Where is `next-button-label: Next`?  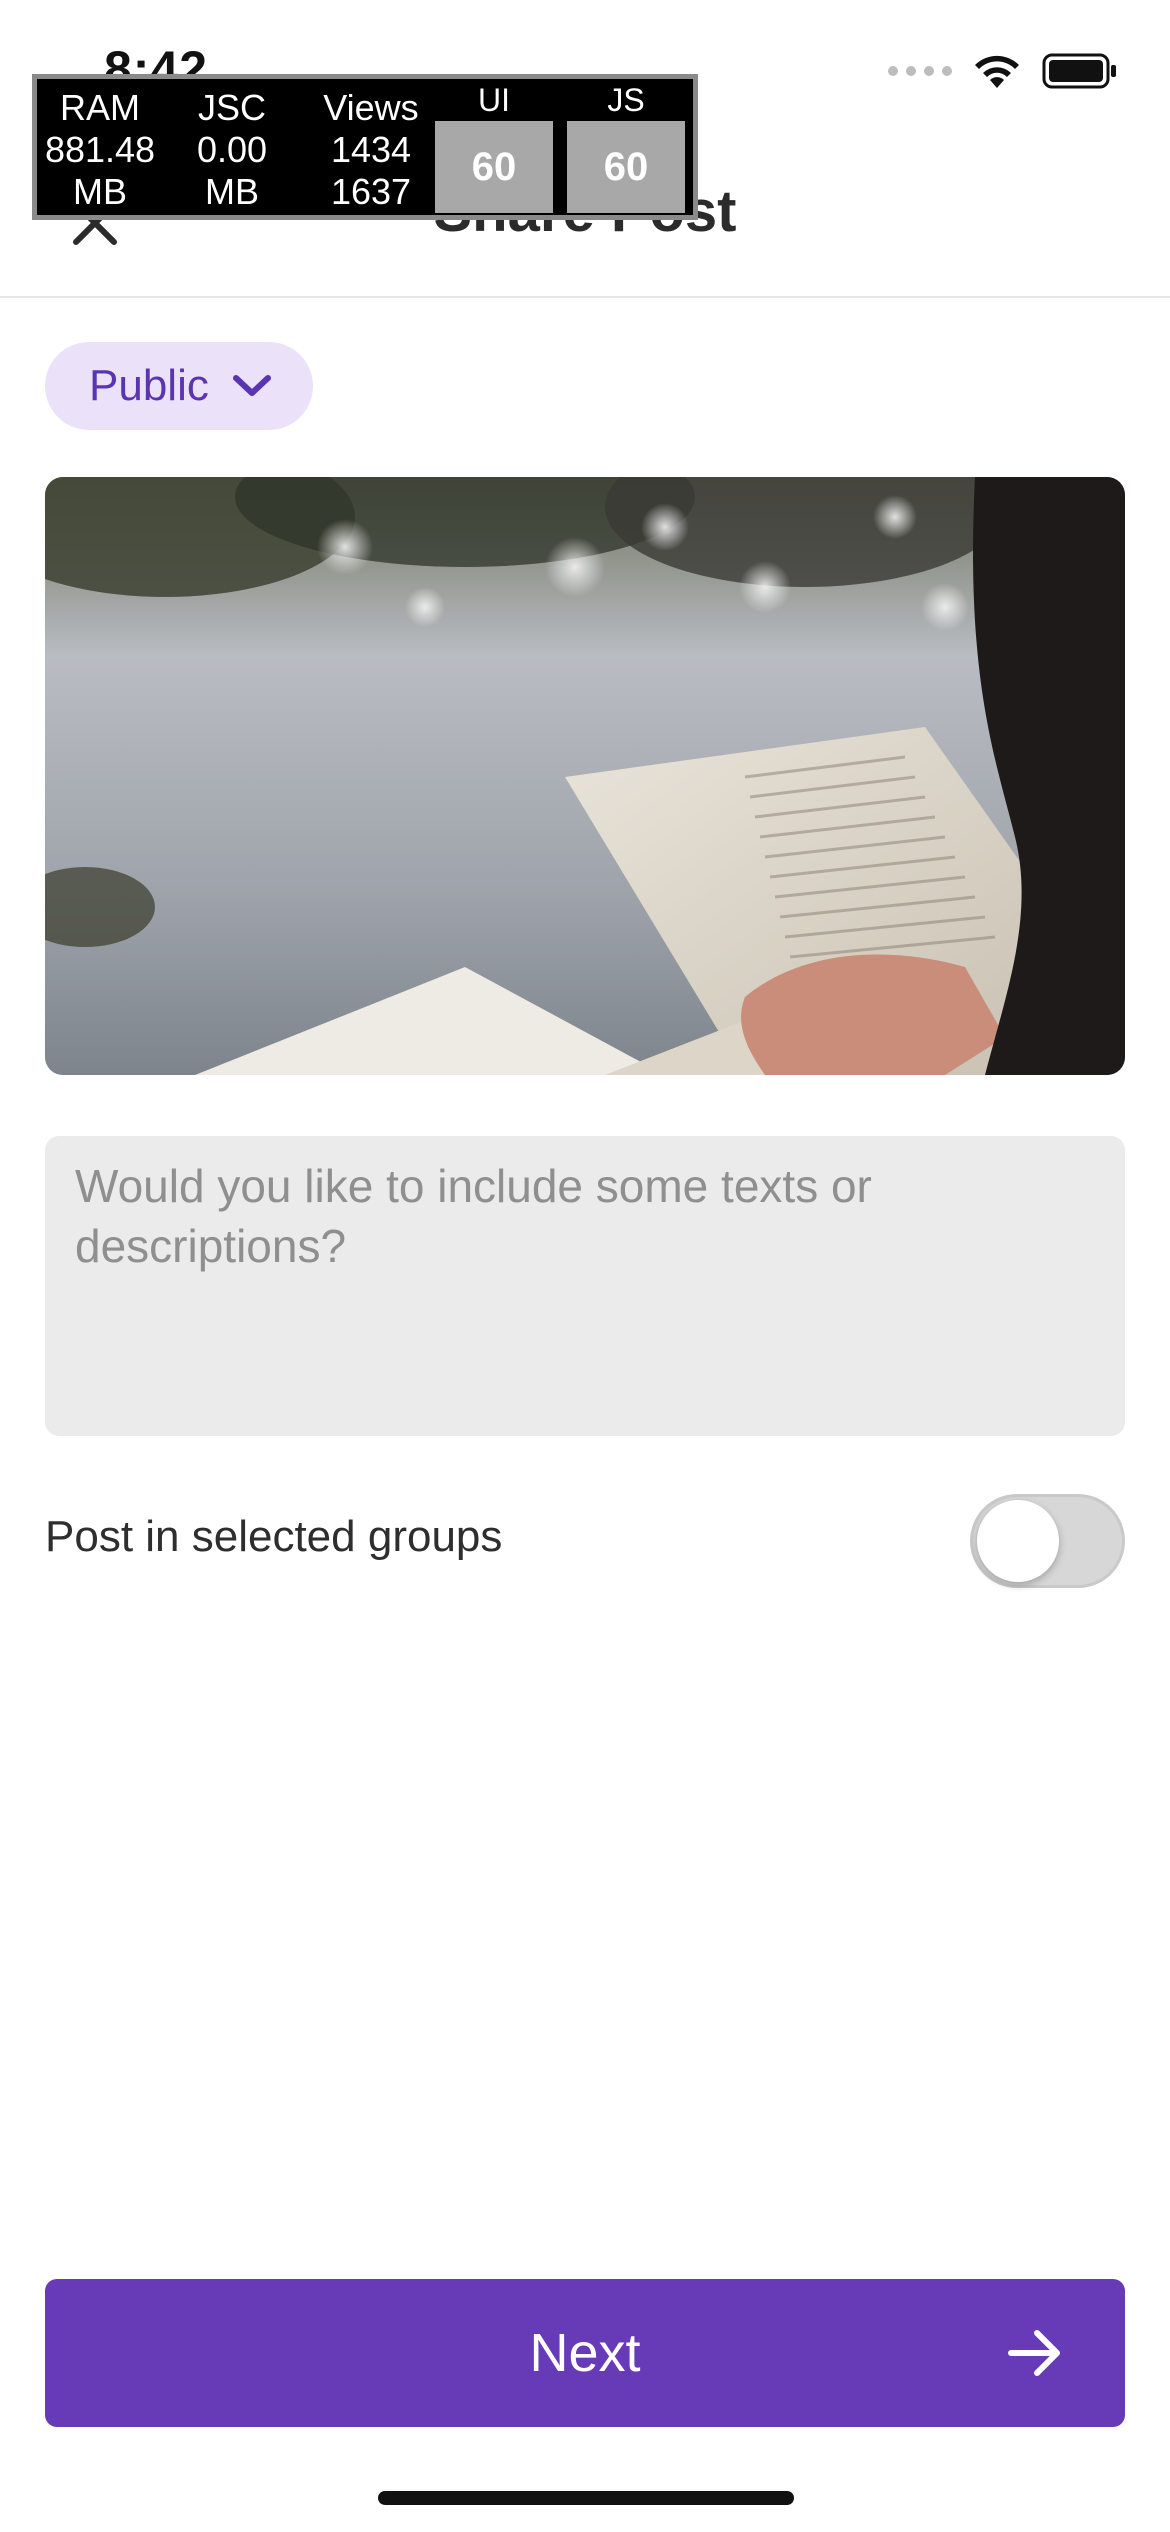
next-button-label: Next is located at coordinates (585, 2353).